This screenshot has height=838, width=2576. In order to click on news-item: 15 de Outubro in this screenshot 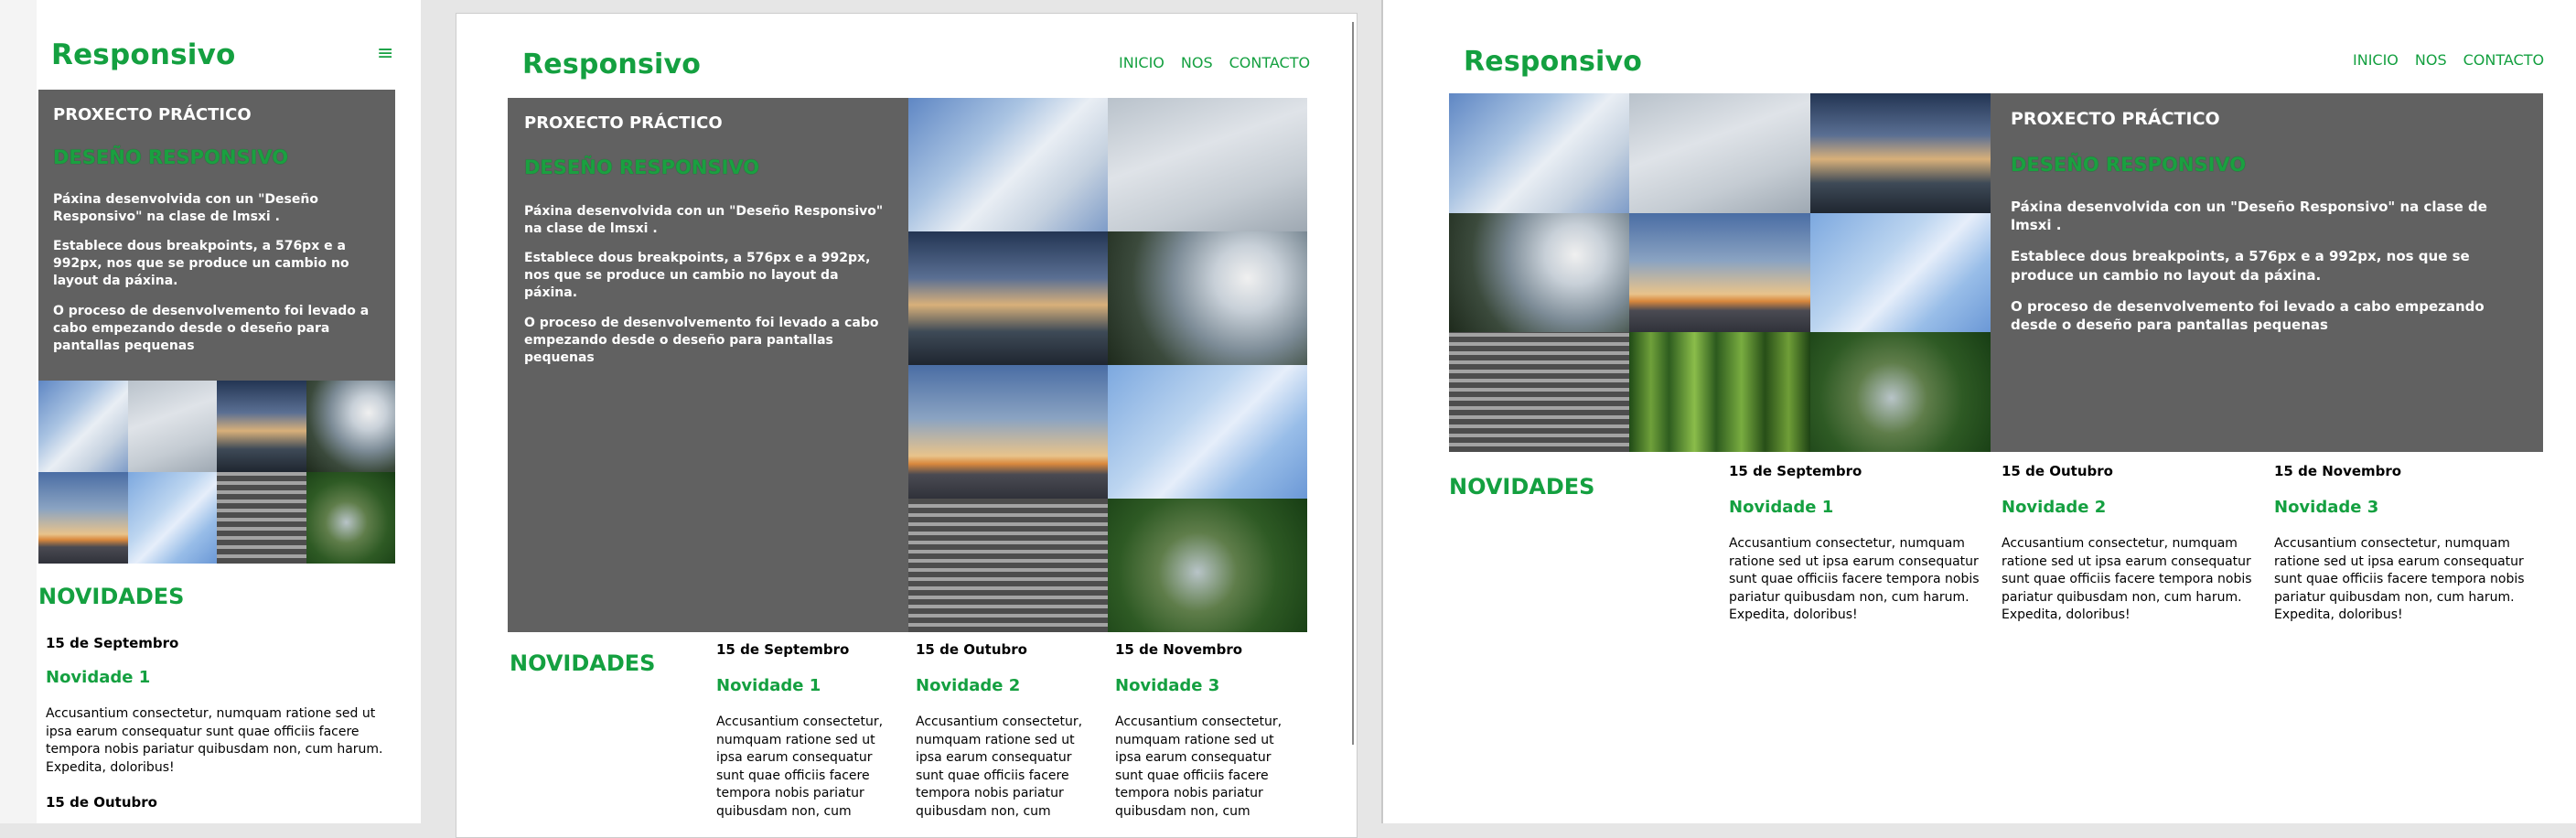, I will do `click(220, 802)`.